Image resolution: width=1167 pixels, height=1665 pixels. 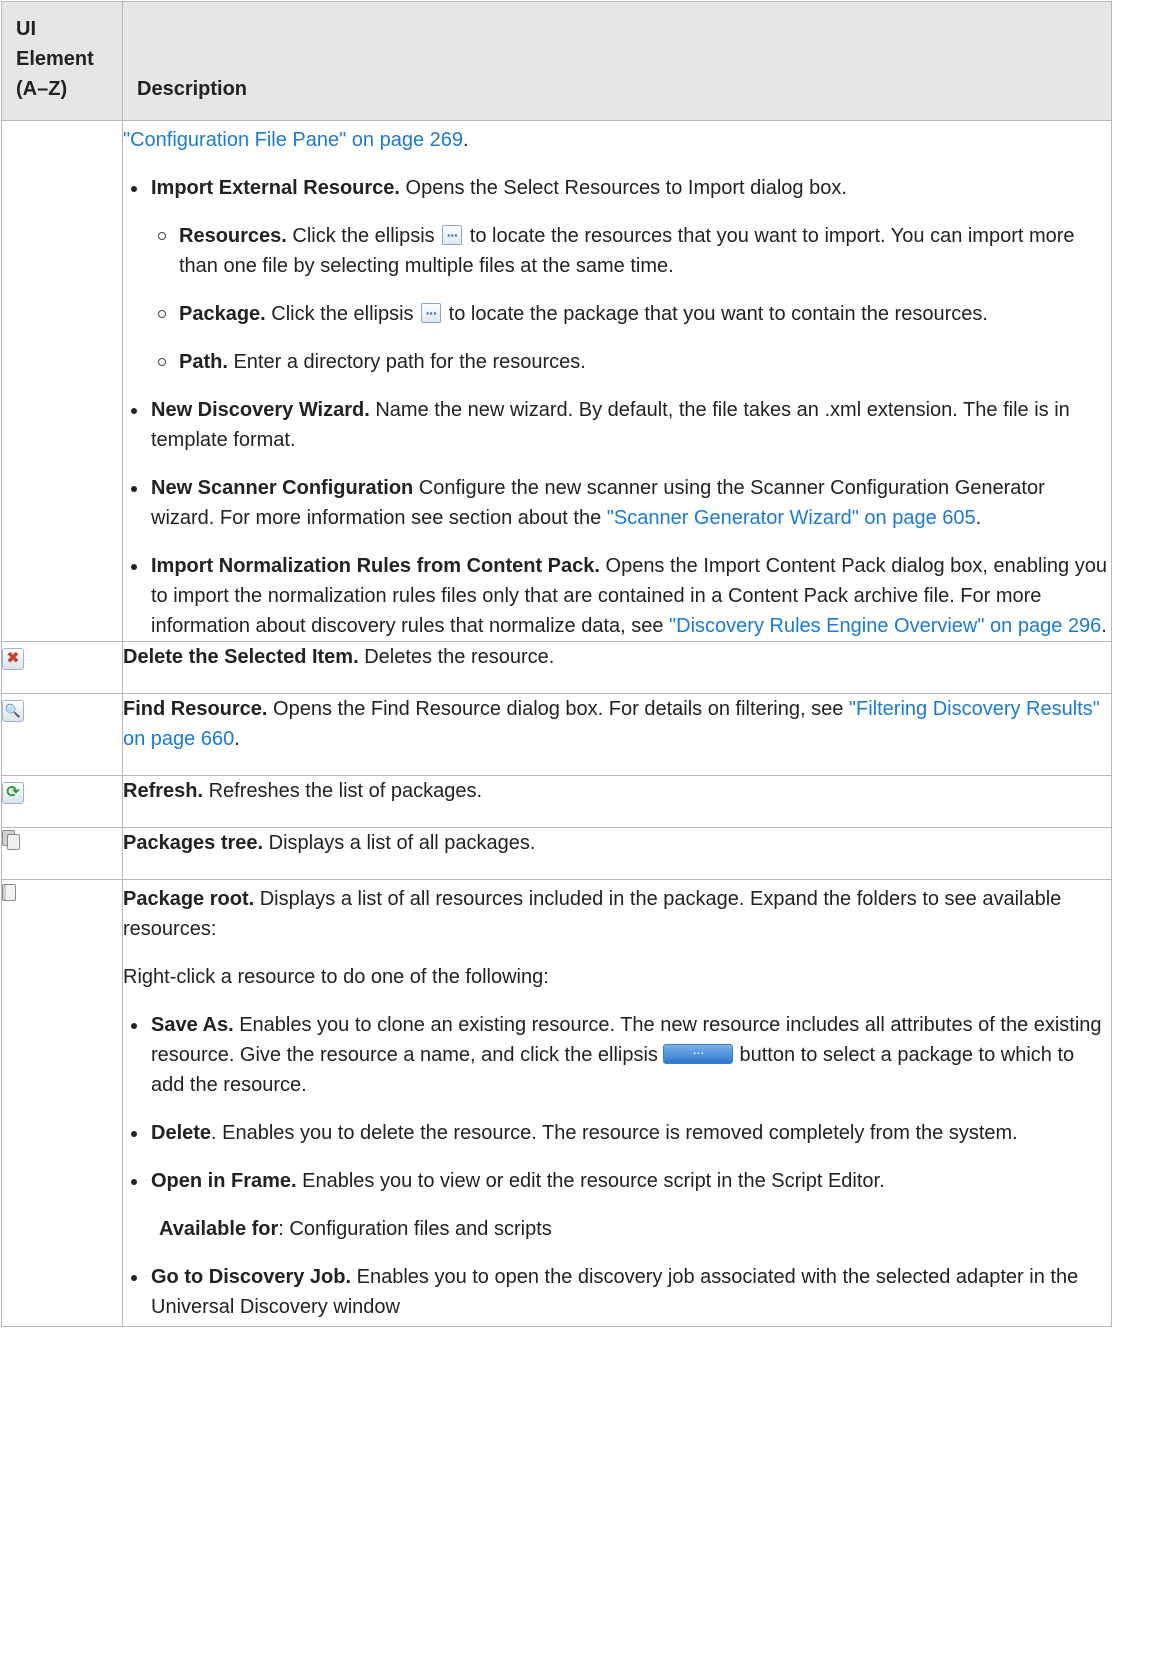 What do you see at coordinates (189, 899) in the screenshot?
I see `item-label: Package root.` at bounding box center [189, 899].